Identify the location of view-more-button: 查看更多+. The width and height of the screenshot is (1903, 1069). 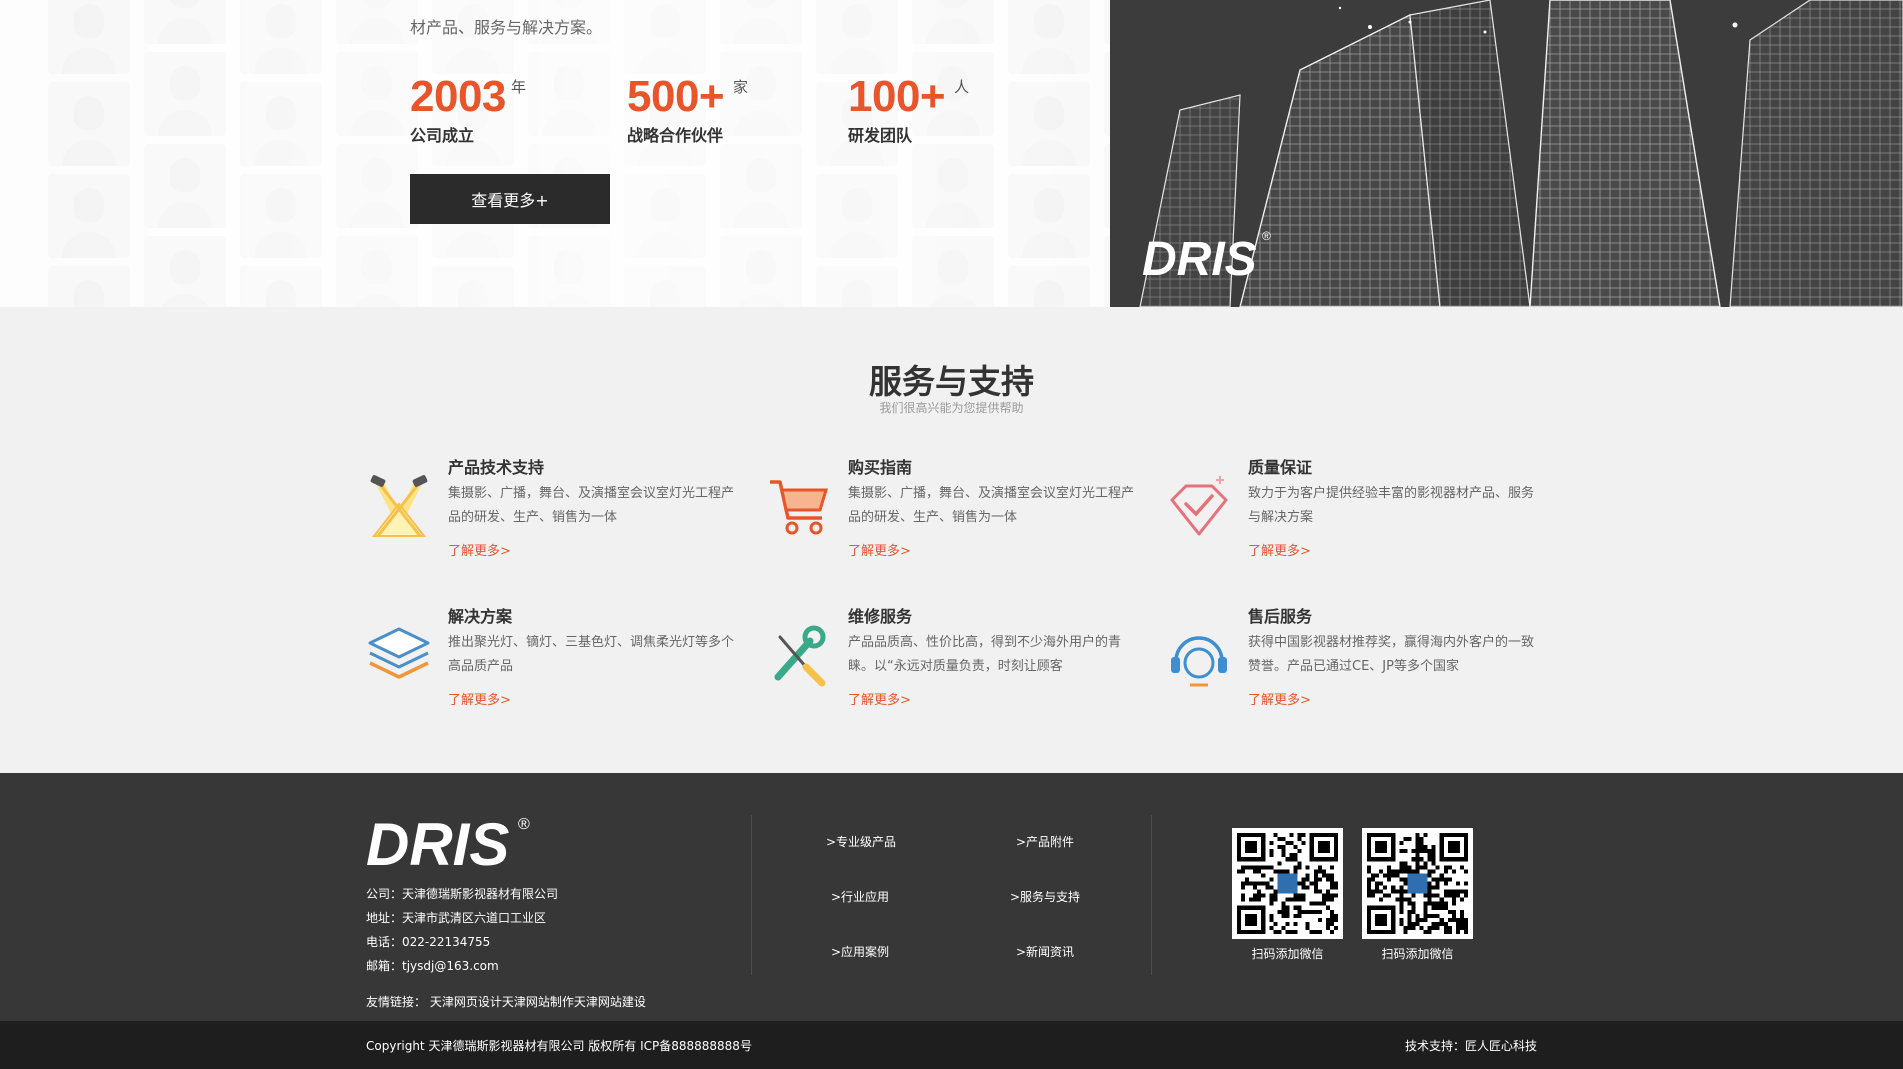
(510, 199).